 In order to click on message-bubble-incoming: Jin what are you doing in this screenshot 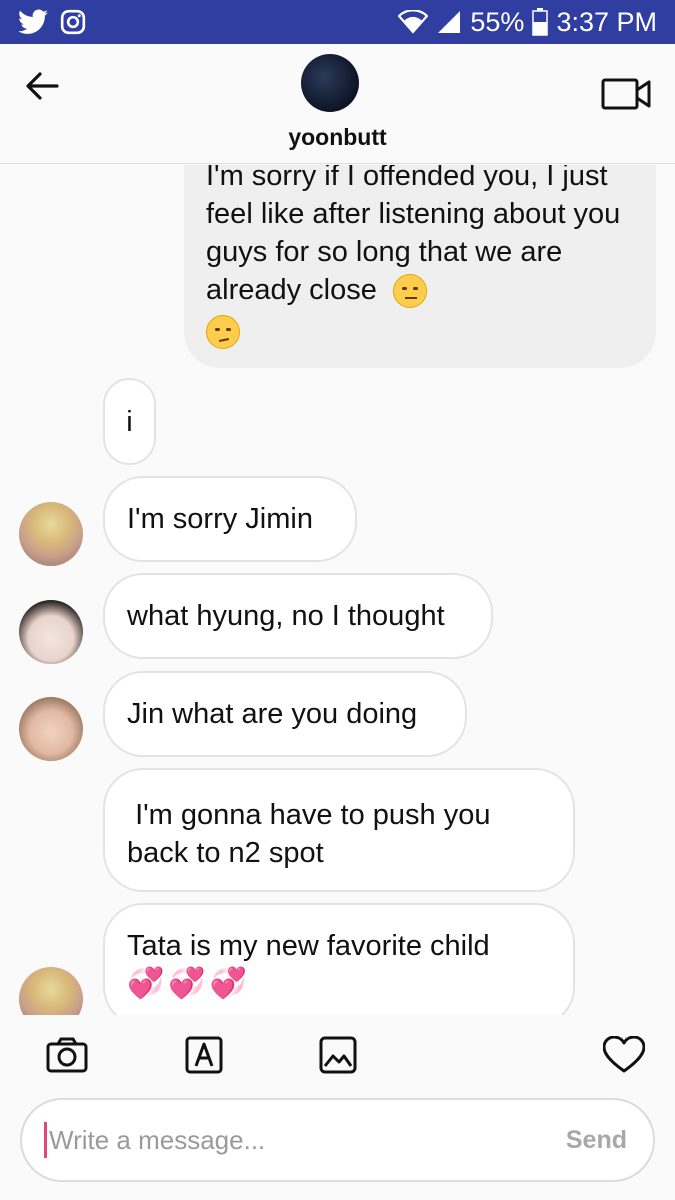, I will do `click(285, 714)`.